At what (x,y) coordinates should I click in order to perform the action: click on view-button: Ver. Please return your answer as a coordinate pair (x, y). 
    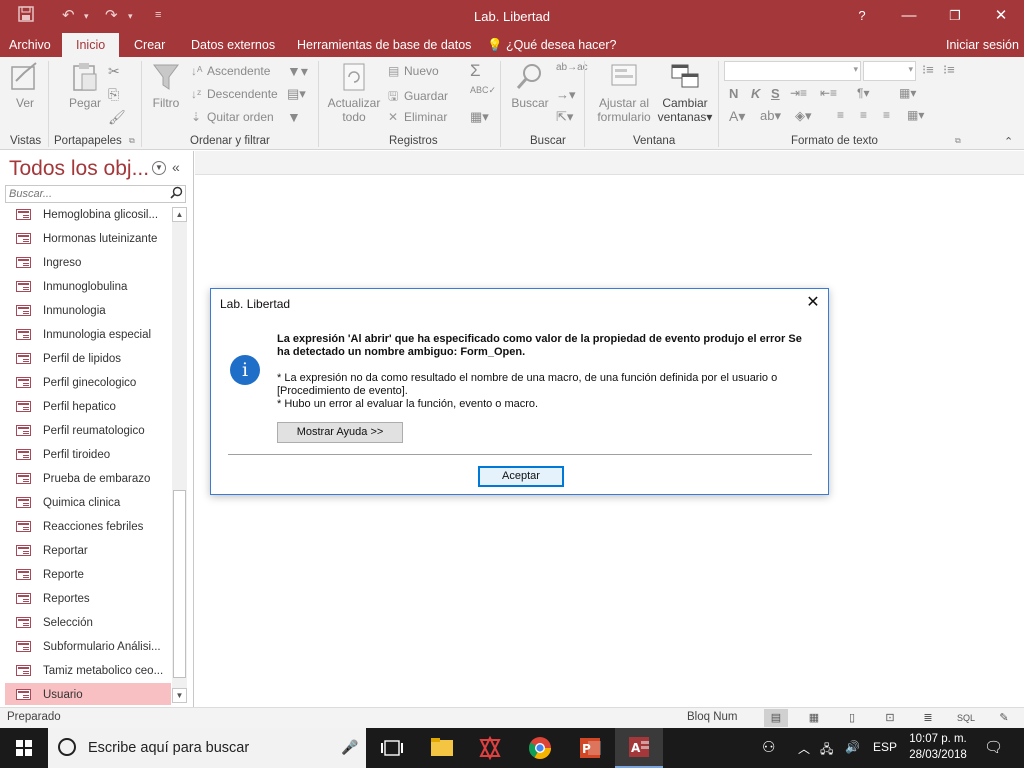
    Looking at the image, I should click on (25, 85).